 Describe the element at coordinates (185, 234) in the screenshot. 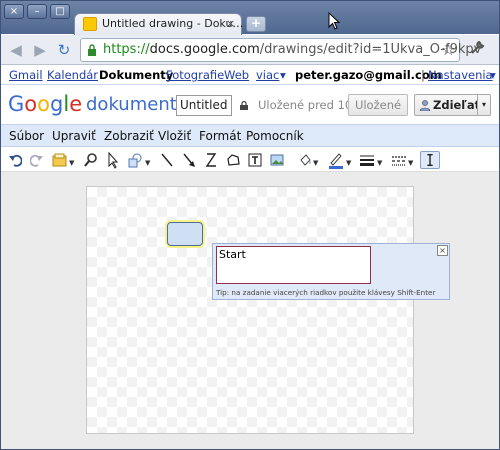

I see `selected-shape` at that location.